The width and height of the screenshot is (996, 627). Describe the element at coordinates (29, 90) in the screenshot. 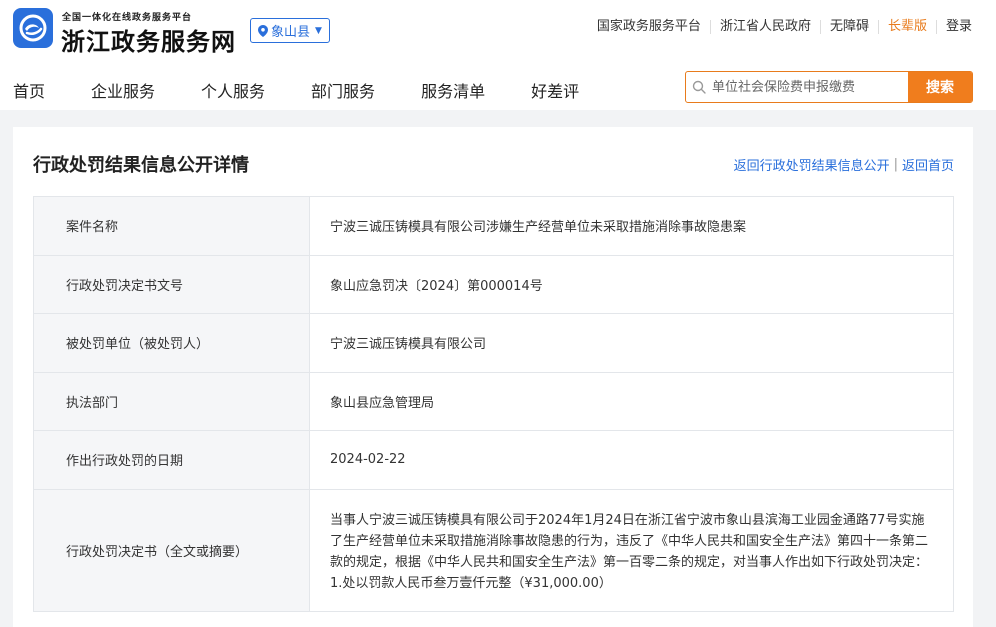

I see `nav-home: 首页` at that location.